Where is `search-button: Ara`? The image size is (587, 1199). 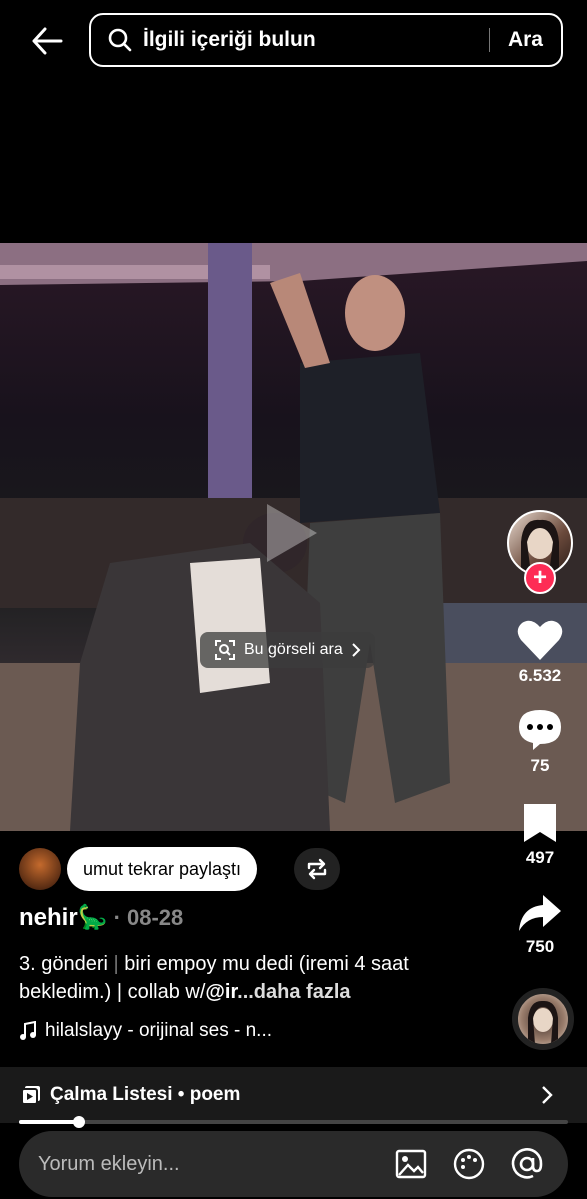 search-button: Ara is located at coordinates (525, 40).